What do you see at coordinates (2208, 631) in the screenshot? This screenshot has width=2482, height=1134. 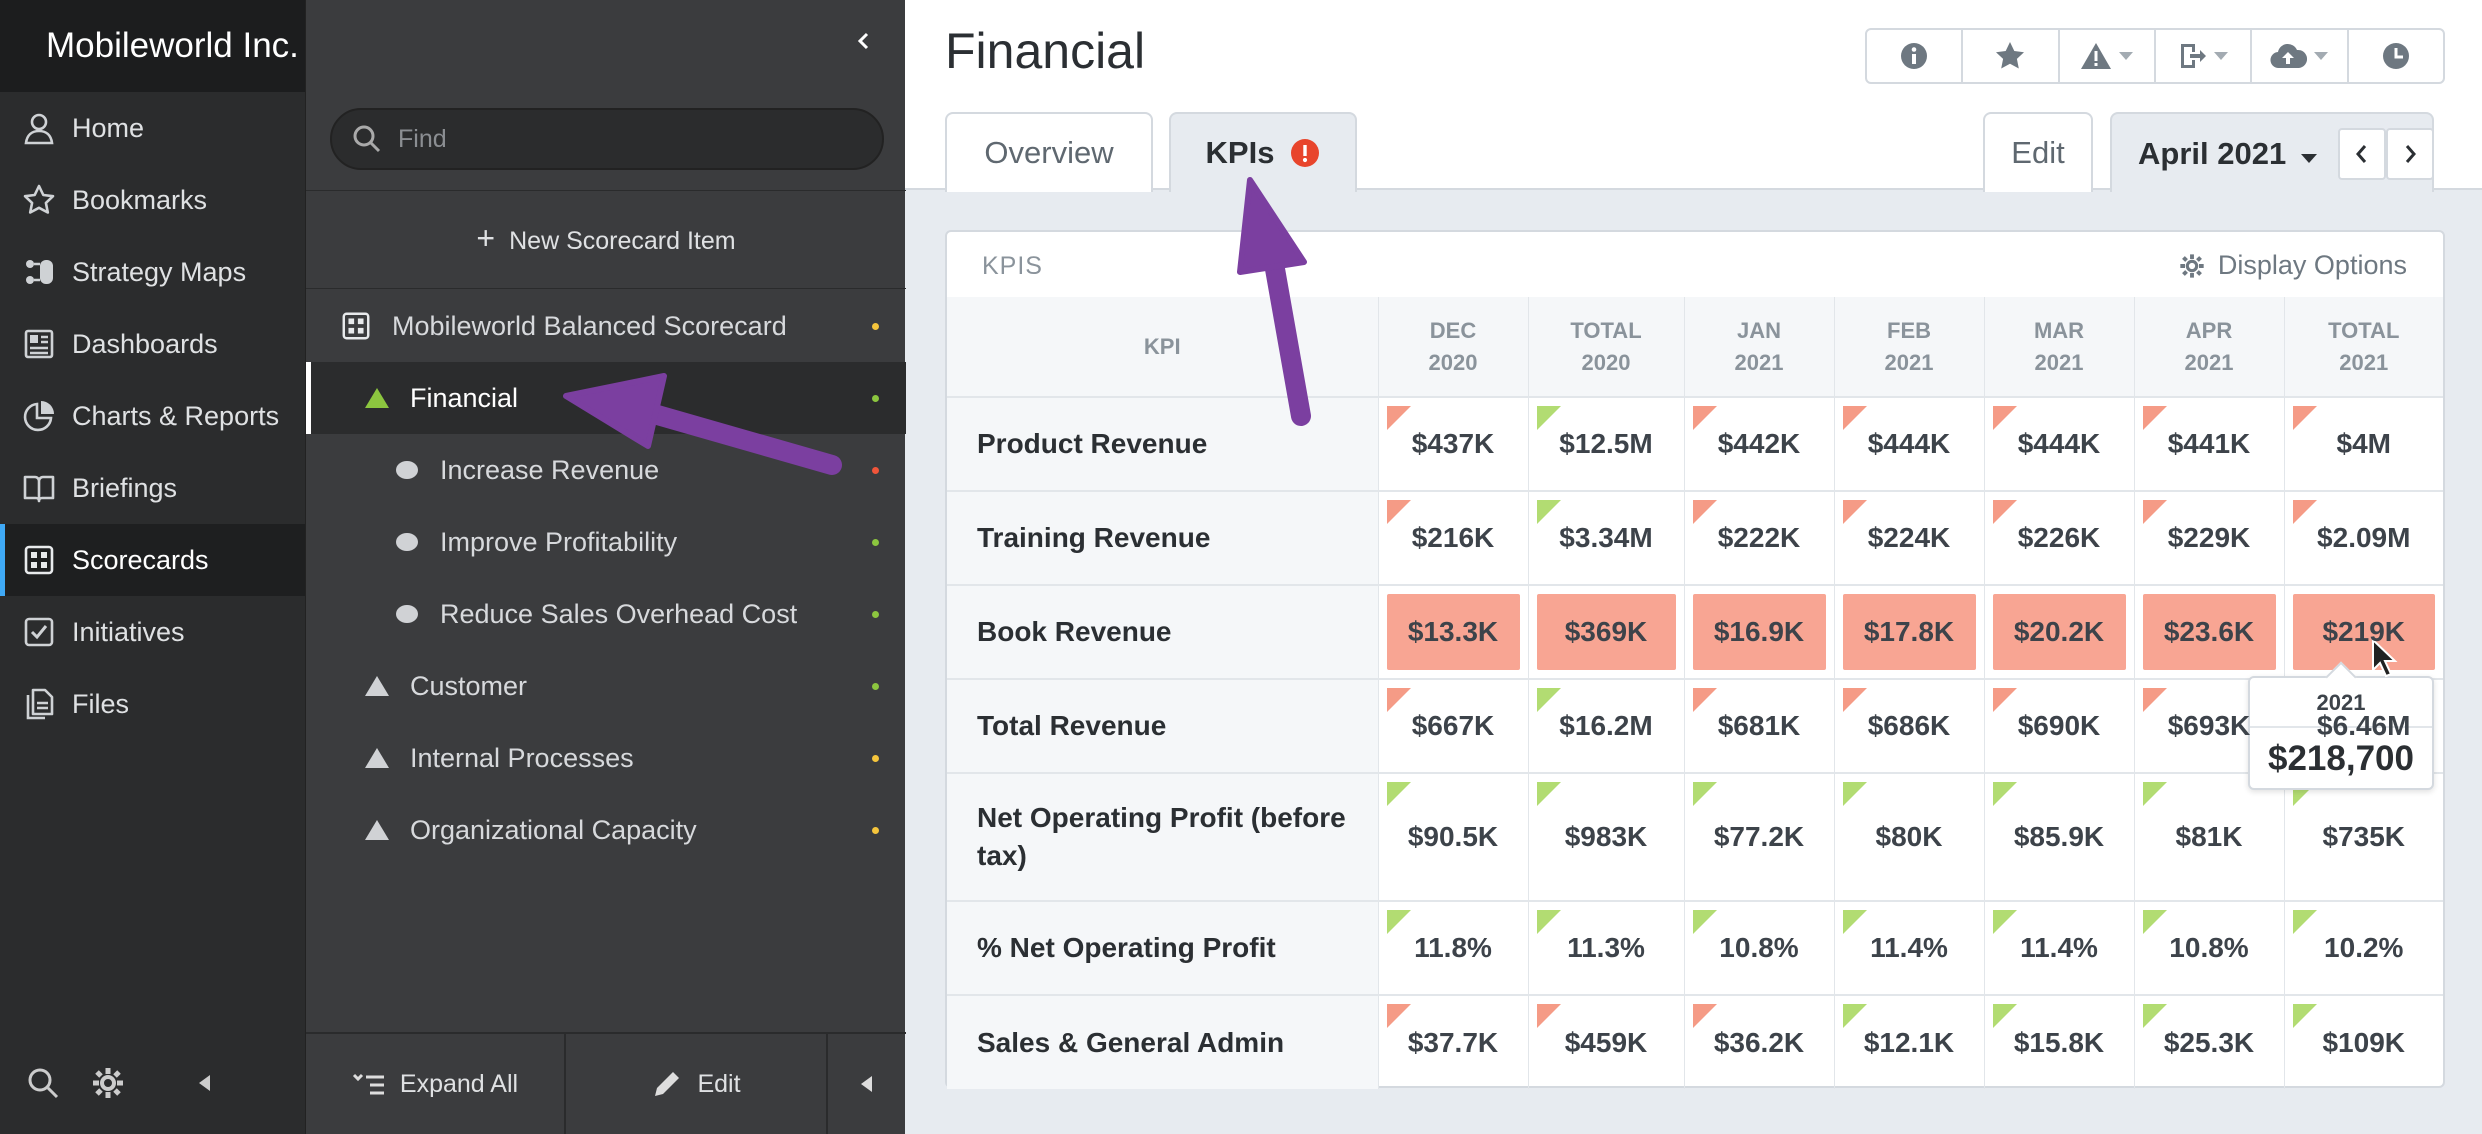 I see `kpi-value-cell: $23.6K` at bounding box center [2208, 631].